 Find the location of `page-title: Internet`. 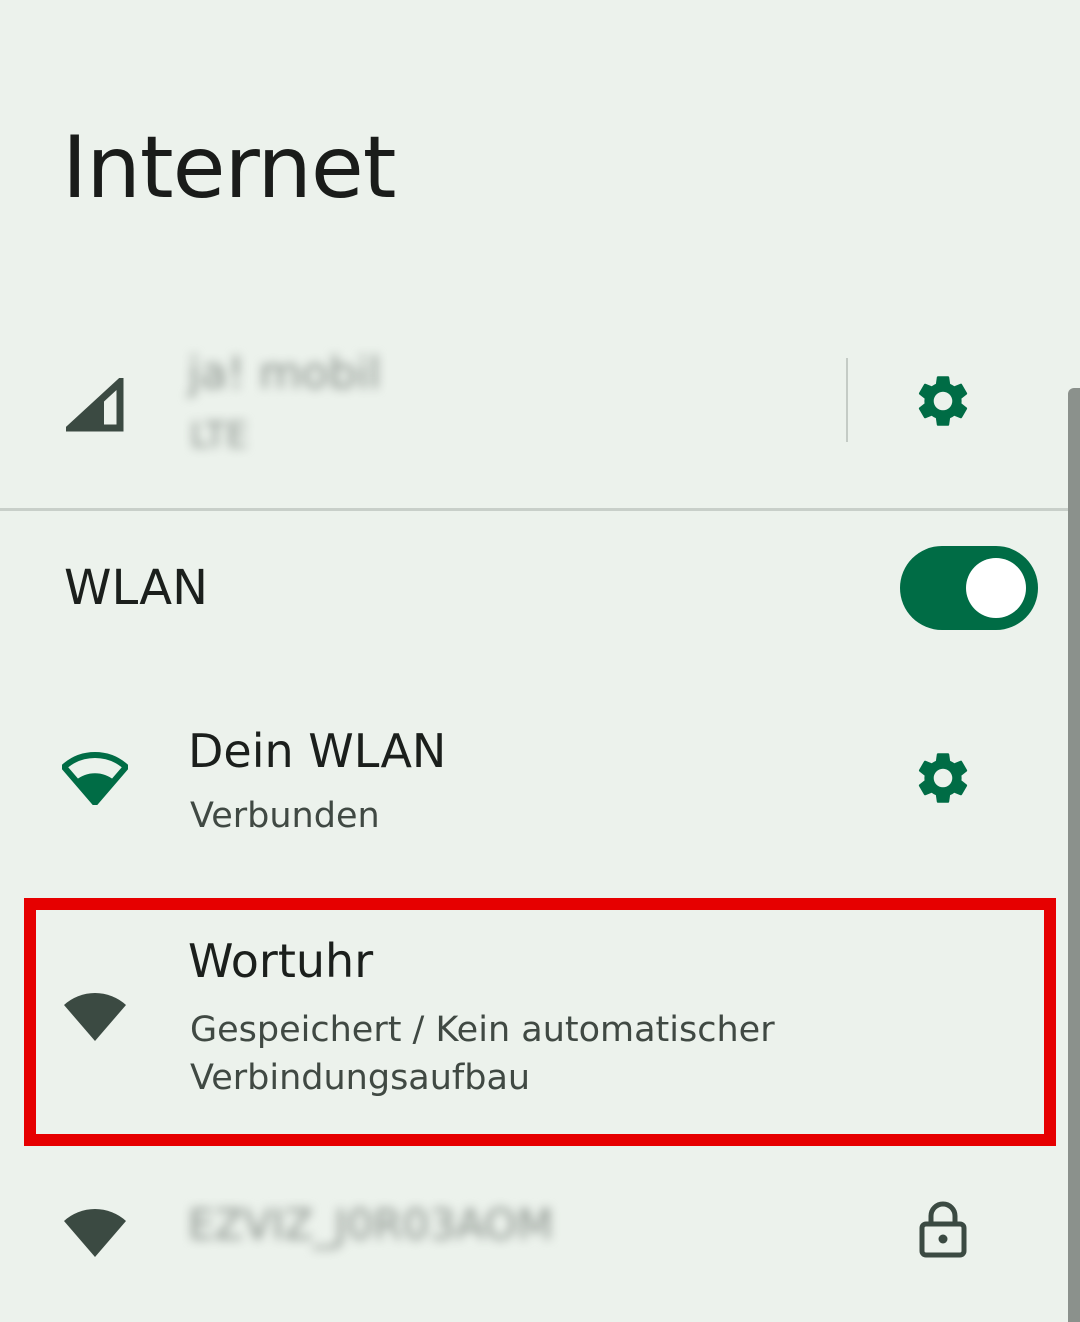

page-title: Internet is located at coordinates (229, 168).